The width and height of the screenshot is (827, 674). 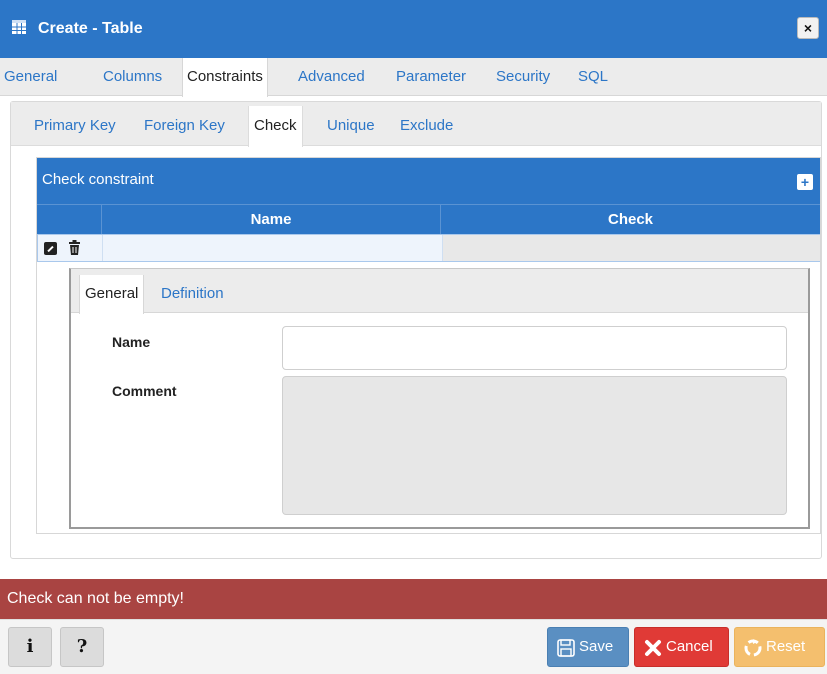 I want to click on tab-constraints: Constraints, so click(x=225, y=77).